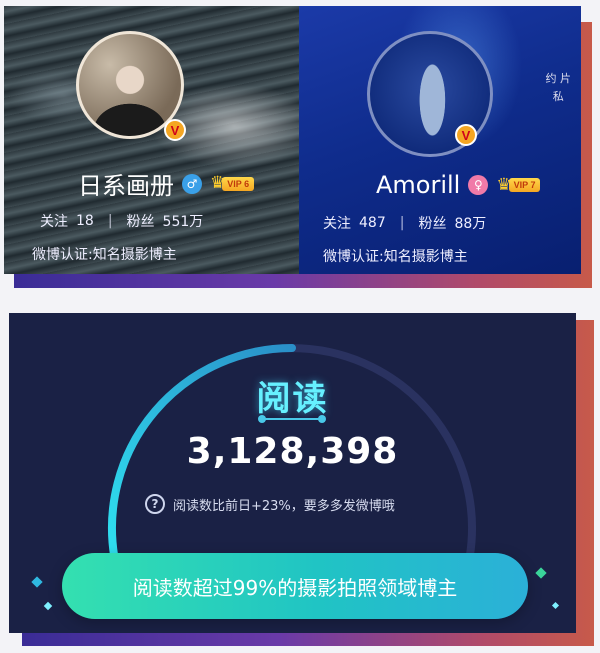 Image resolution: width=600 pixels, height=653 pixels. Describe the element at coordinates (558, 96) in the screenshot. I see `side-caption-line: 私` at that location.